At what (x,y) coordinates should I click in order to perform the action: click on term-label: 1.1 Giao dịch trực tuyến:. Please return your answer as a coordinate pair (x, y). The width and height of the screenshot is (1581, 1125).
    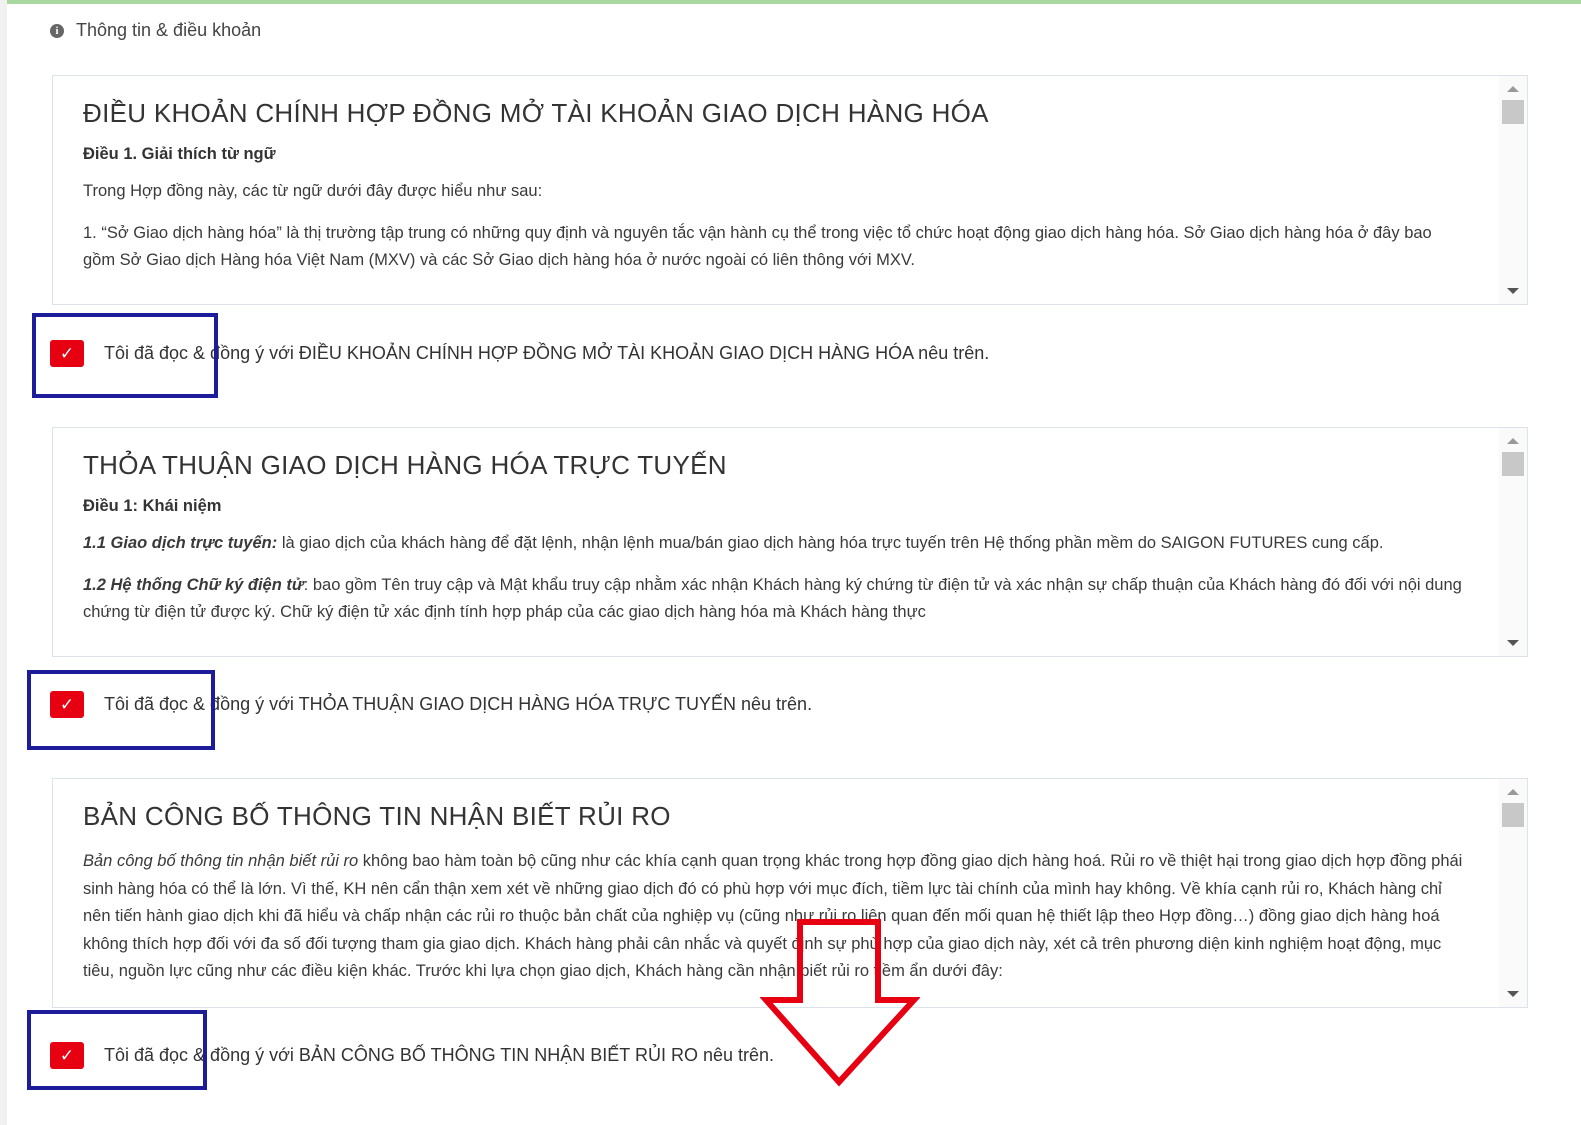
    Looking at the image, I should click on (180, 543).